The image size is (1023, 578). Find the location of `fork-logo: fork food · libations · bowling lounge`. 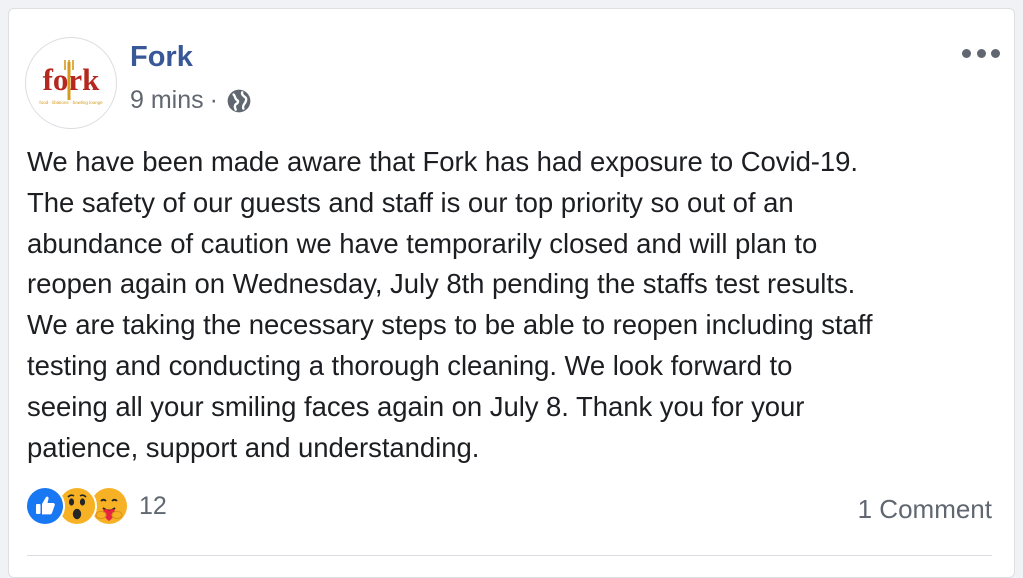

fork-logo: fork food · libations · bowling lounge is located at coordinates (71, 82).